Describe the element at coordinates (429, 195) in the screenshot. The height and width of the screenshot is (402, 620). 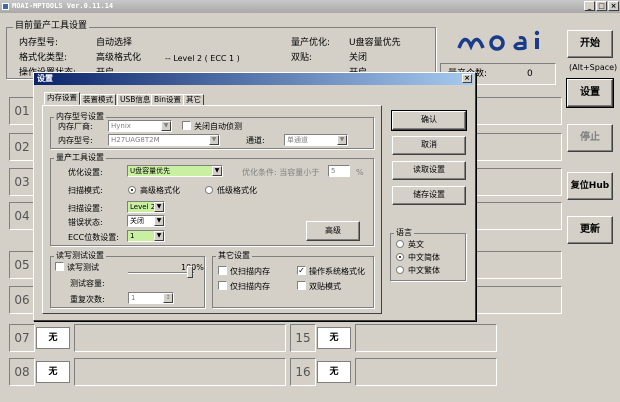
I see `save-settings-button: 储存设置` at that location.